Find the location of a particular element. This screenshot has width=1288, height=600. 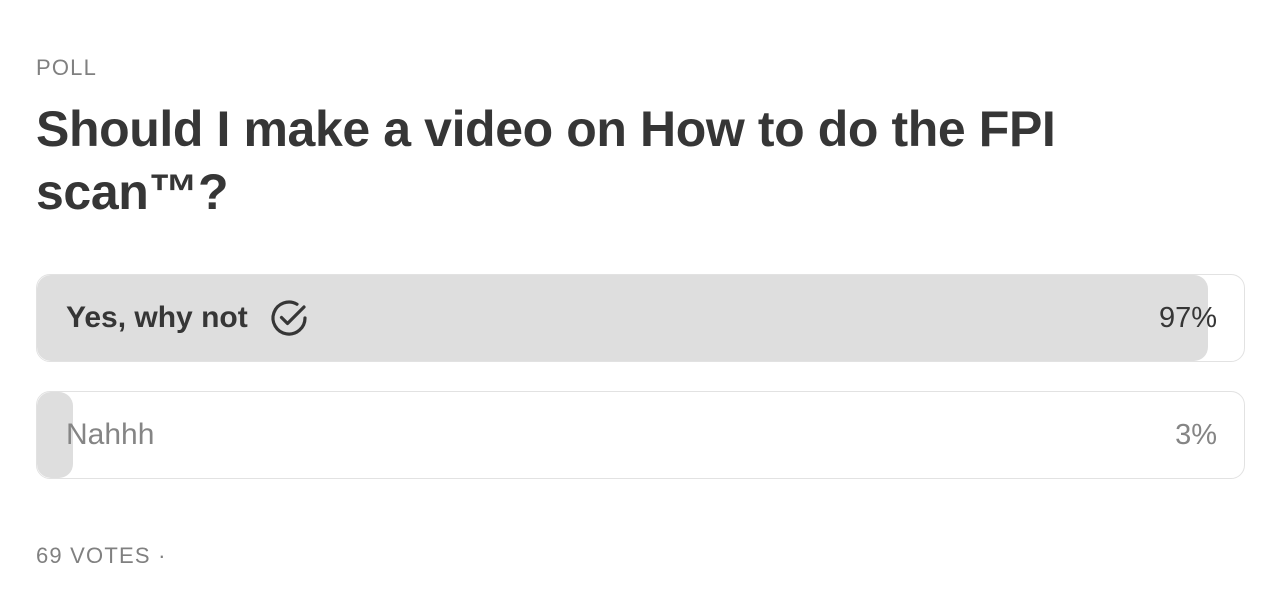

poll-option-percent: 3% is located at coordinates (1196, 434).